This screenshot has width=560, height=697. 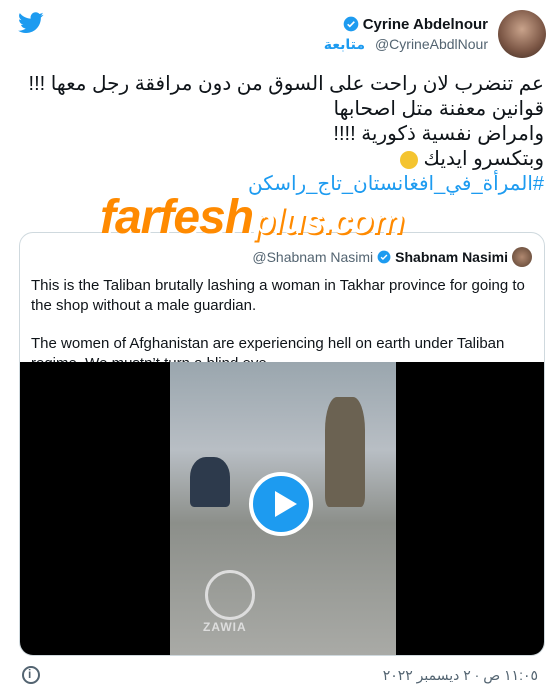 I want to click on tweet-line: وامراض نفسية ذكورية !!!!, so click(x=438, y=134).